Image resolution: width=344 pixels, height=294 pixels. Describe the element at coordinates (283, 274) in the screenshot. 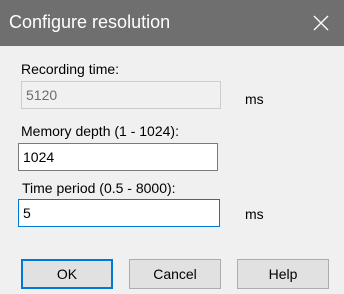

I see `help-button: Help` at that location.